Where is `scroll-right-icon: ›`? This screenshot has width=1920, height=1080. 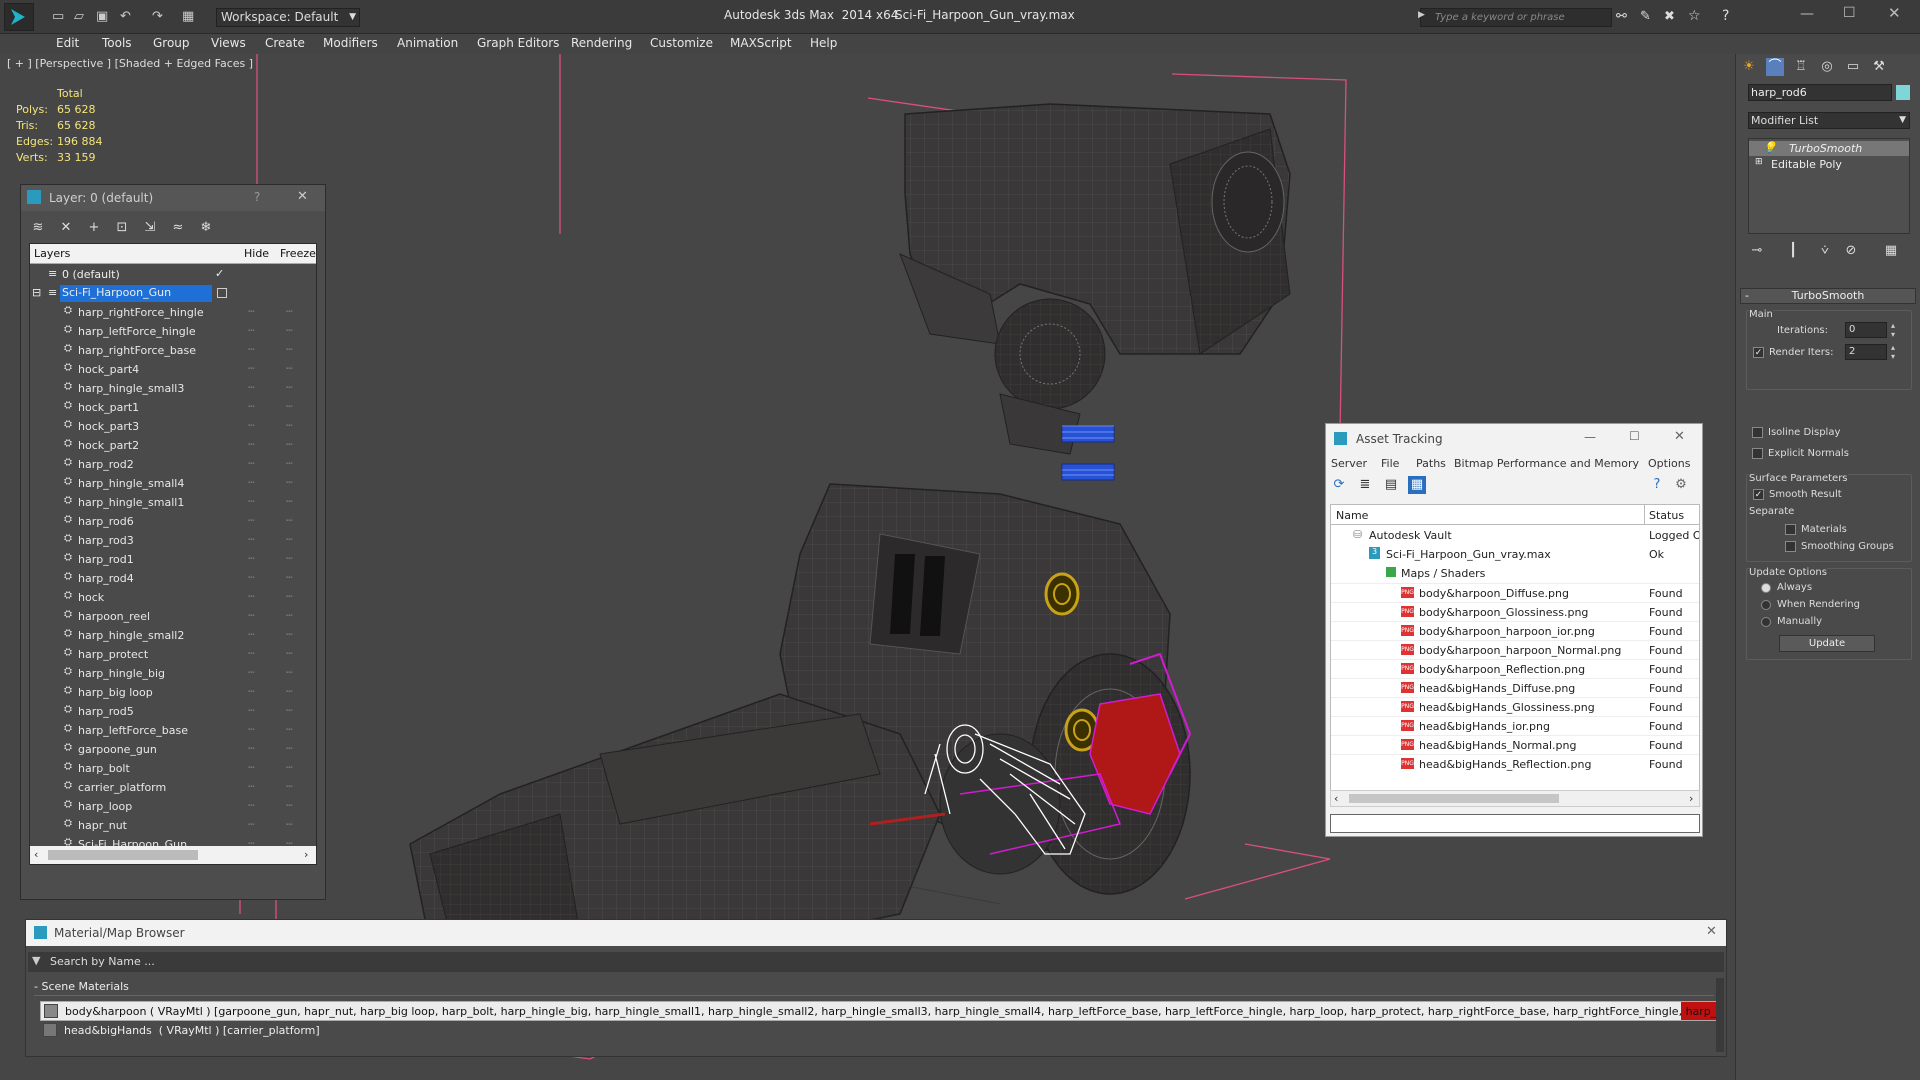 scroll-right-icon: › is located at coordinates (1691, 798).